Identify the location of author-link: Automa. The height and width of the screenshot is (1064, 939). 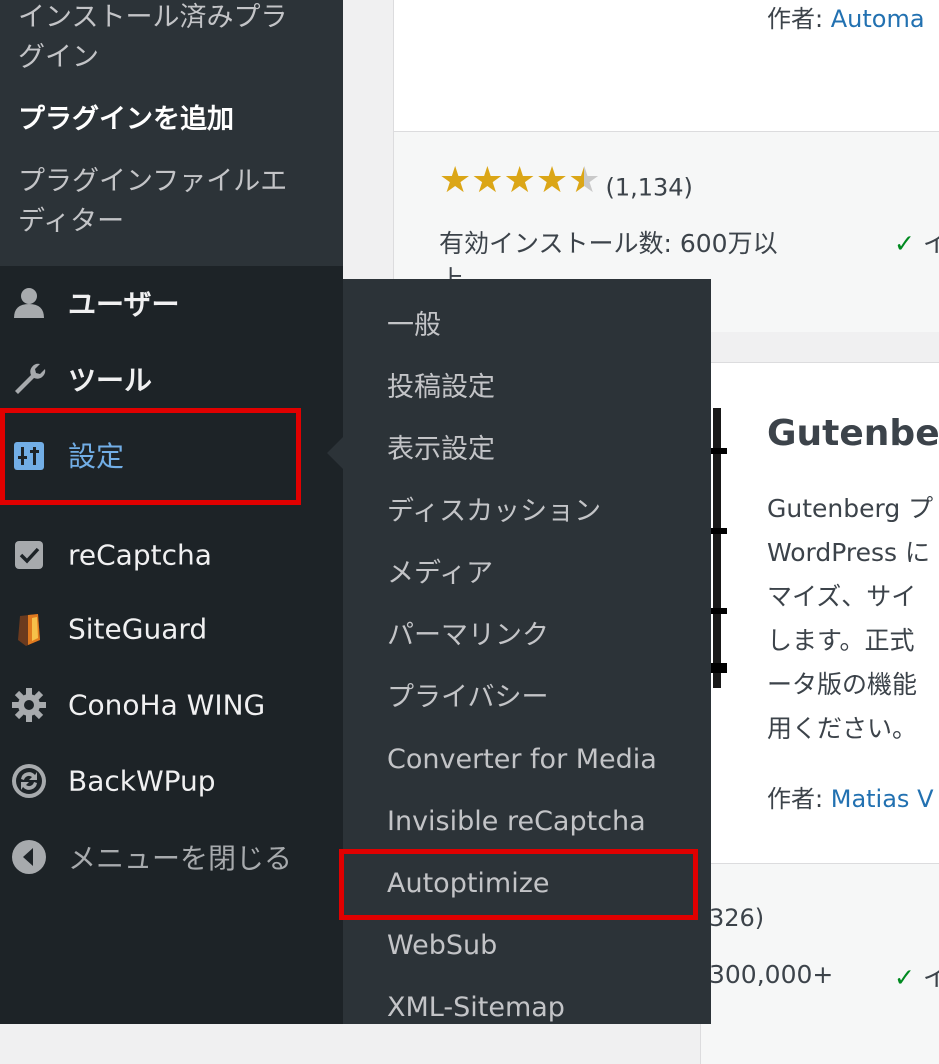
(878, 19).